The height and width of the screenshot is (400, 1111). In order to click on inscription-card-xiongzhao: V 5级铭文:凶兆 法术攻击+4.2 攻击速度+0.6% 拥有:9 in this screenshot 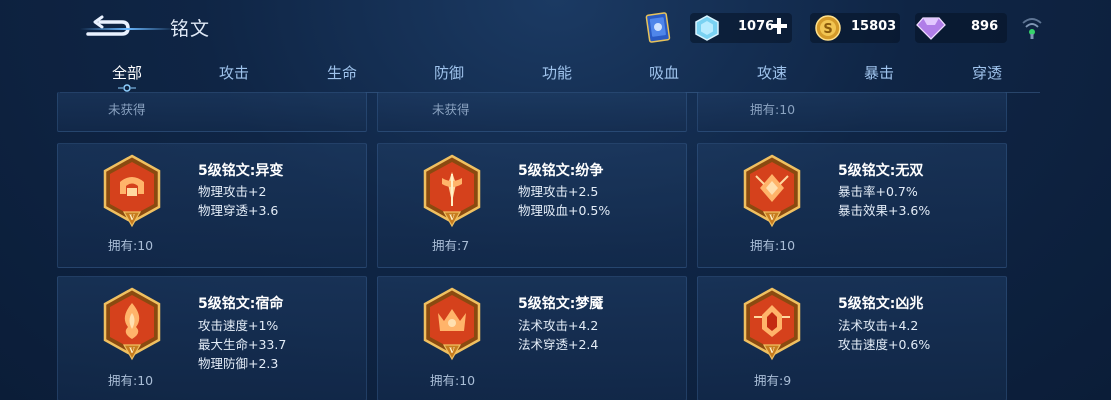, I will do `click(852, 338)`.